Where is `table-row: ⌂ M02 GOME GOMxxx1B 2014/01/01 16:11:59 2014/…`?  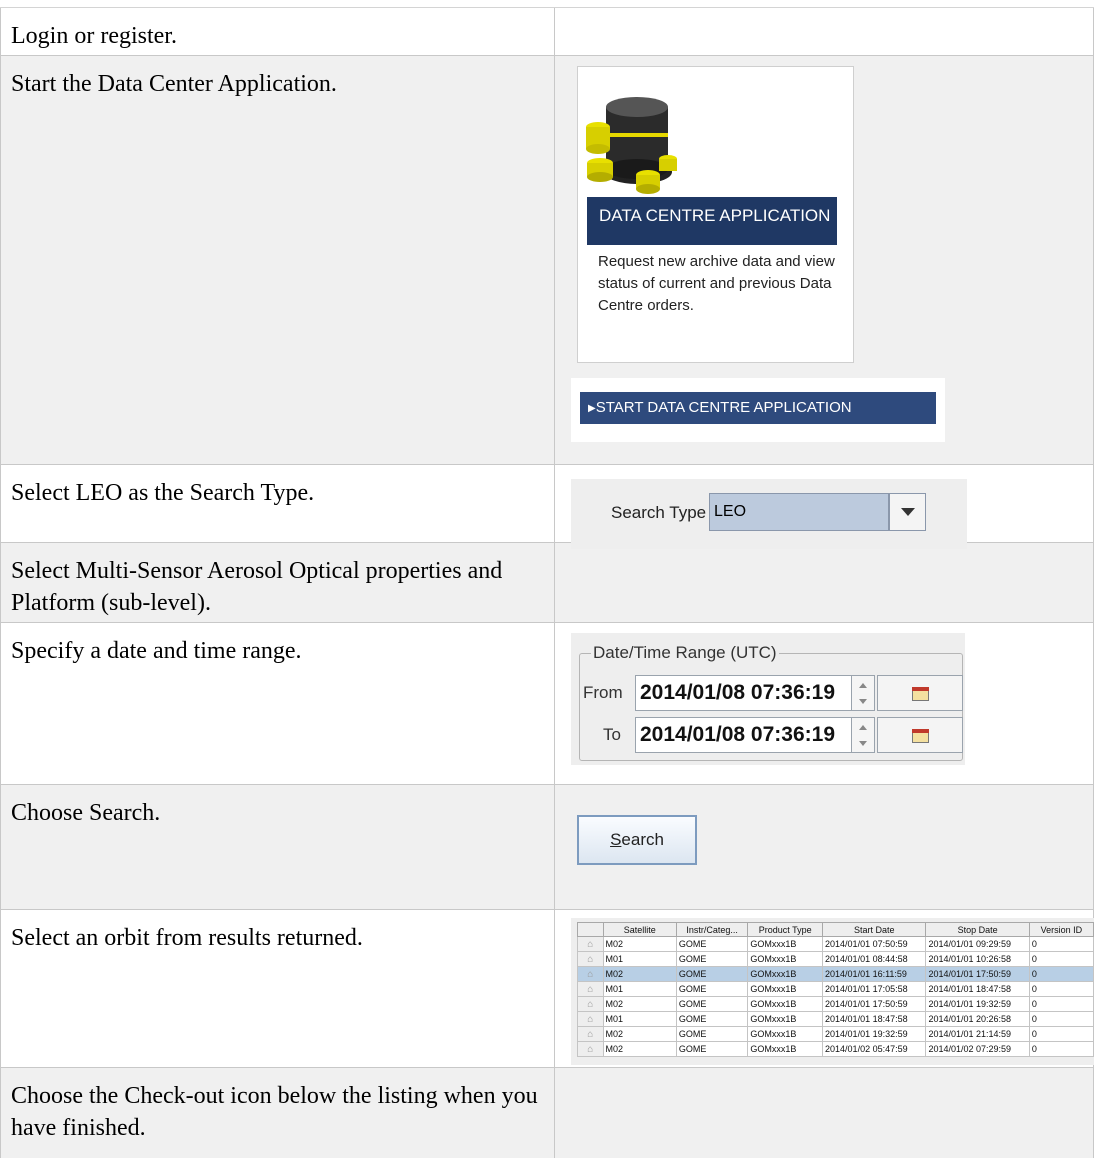
table-row: ⌂ M02 GOME GOMxxx1B 2014/01/01 16:11:59 2014/… is located at coordinates (835, 974).